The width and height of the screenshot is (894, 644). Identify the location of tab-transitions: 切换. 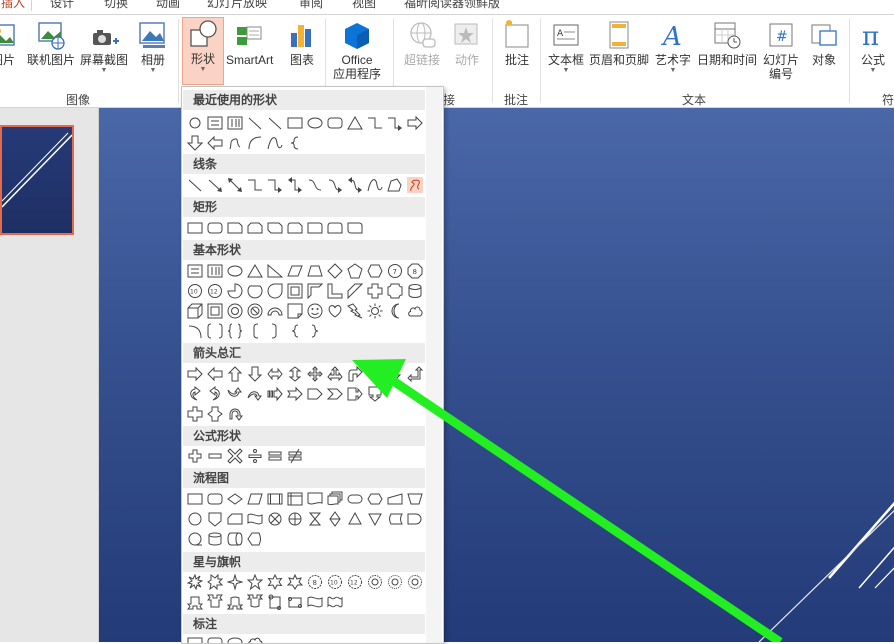
(116, 5).